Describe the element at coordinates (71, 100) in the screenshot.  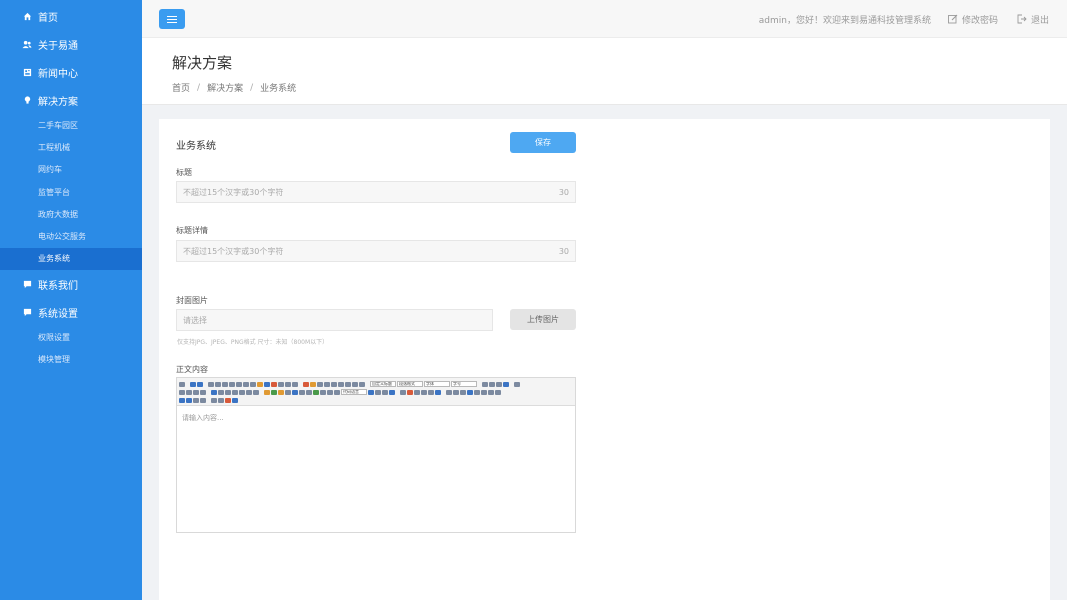
I see `sidebar-item-solutions: 解决方案` at that location.